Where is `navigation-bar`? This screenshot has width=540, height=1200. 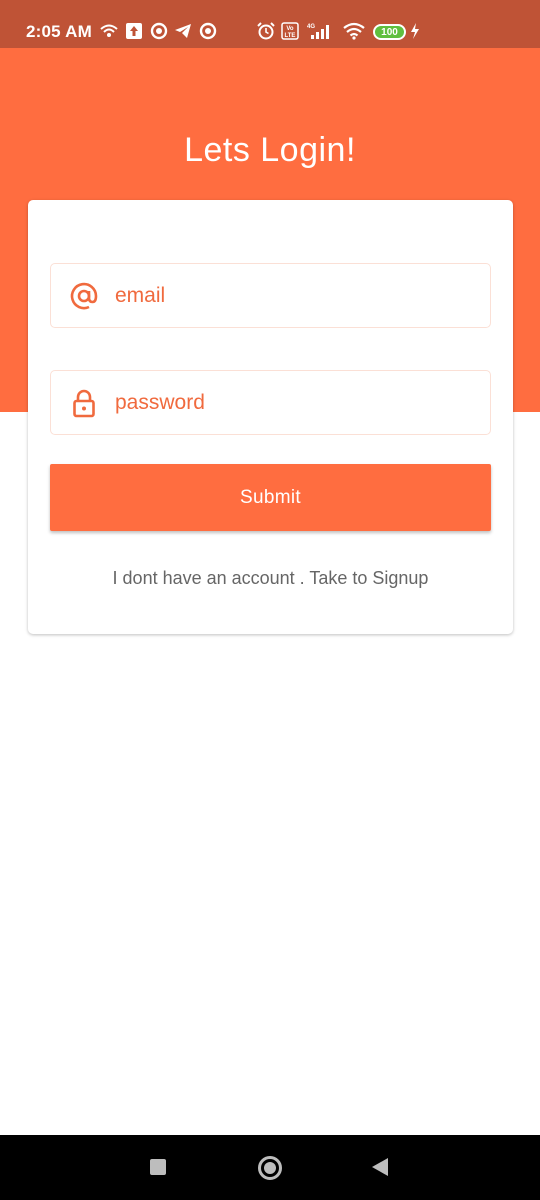 navigation-bar is located at coordinates (270, 1167).